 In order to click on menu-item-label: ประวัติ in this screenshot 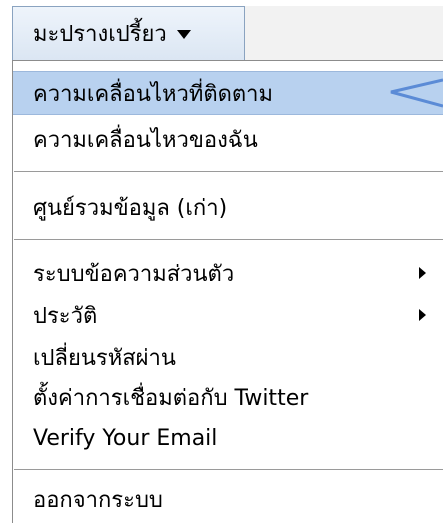, I will do `click(65, 316)`.